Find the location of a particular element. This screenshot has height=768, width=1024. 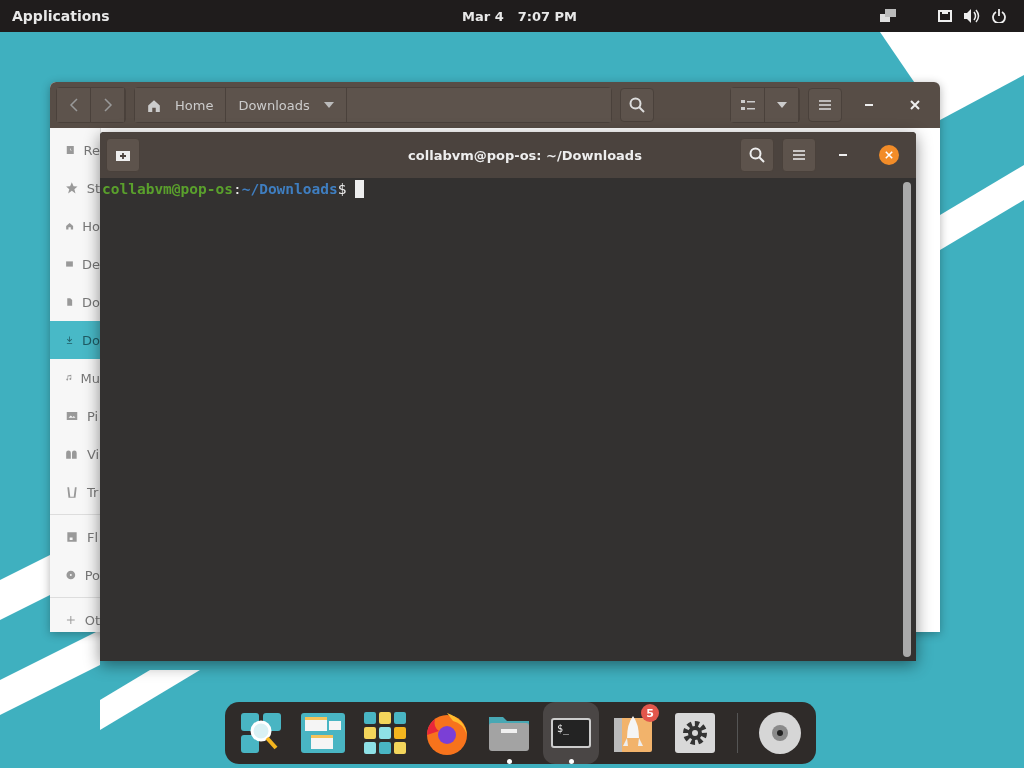

time-text: 7:07 PM is located at coordinates (547, 16).